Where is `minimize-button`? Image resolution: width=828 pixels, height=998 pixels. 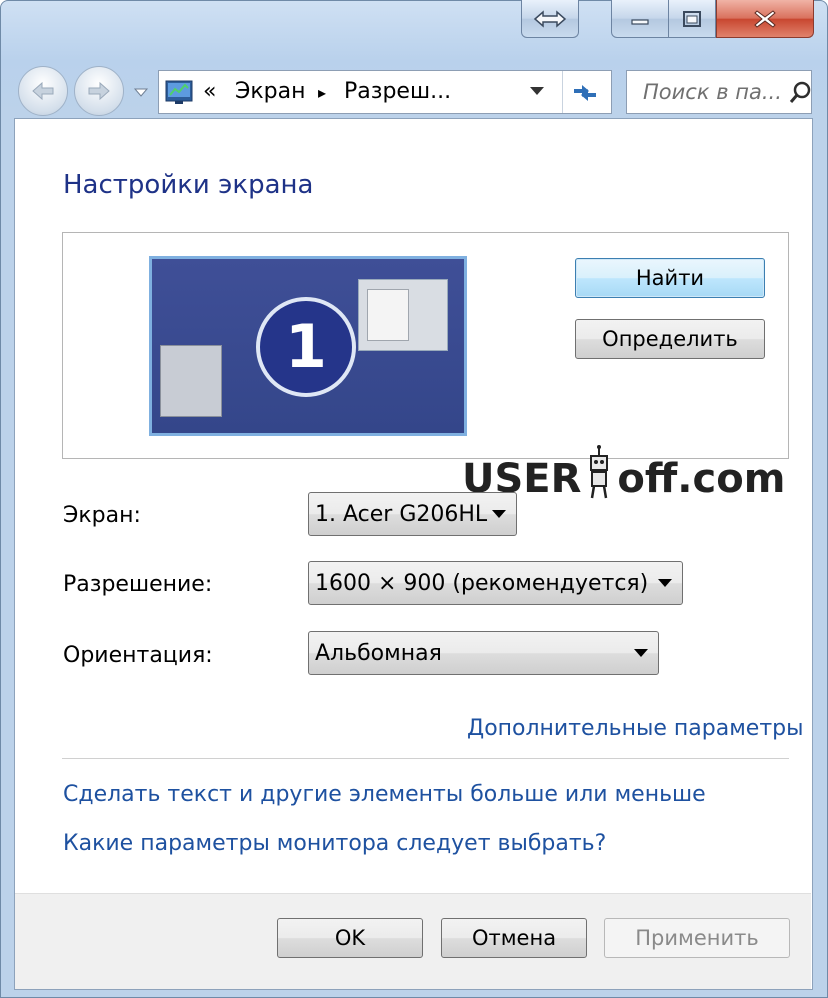
minimize-button is located at coordinates (640, 19).